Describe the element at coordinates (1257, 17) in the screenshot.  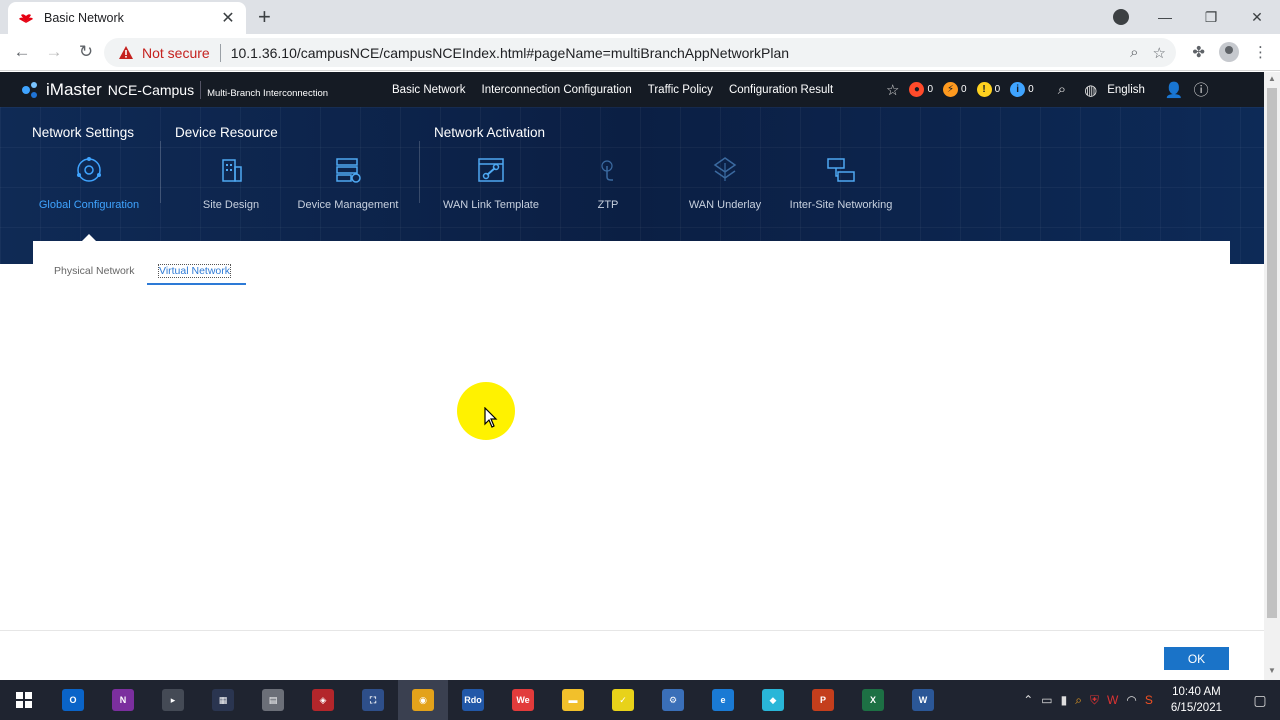
I see `close-window-icon: ✕` at that location.